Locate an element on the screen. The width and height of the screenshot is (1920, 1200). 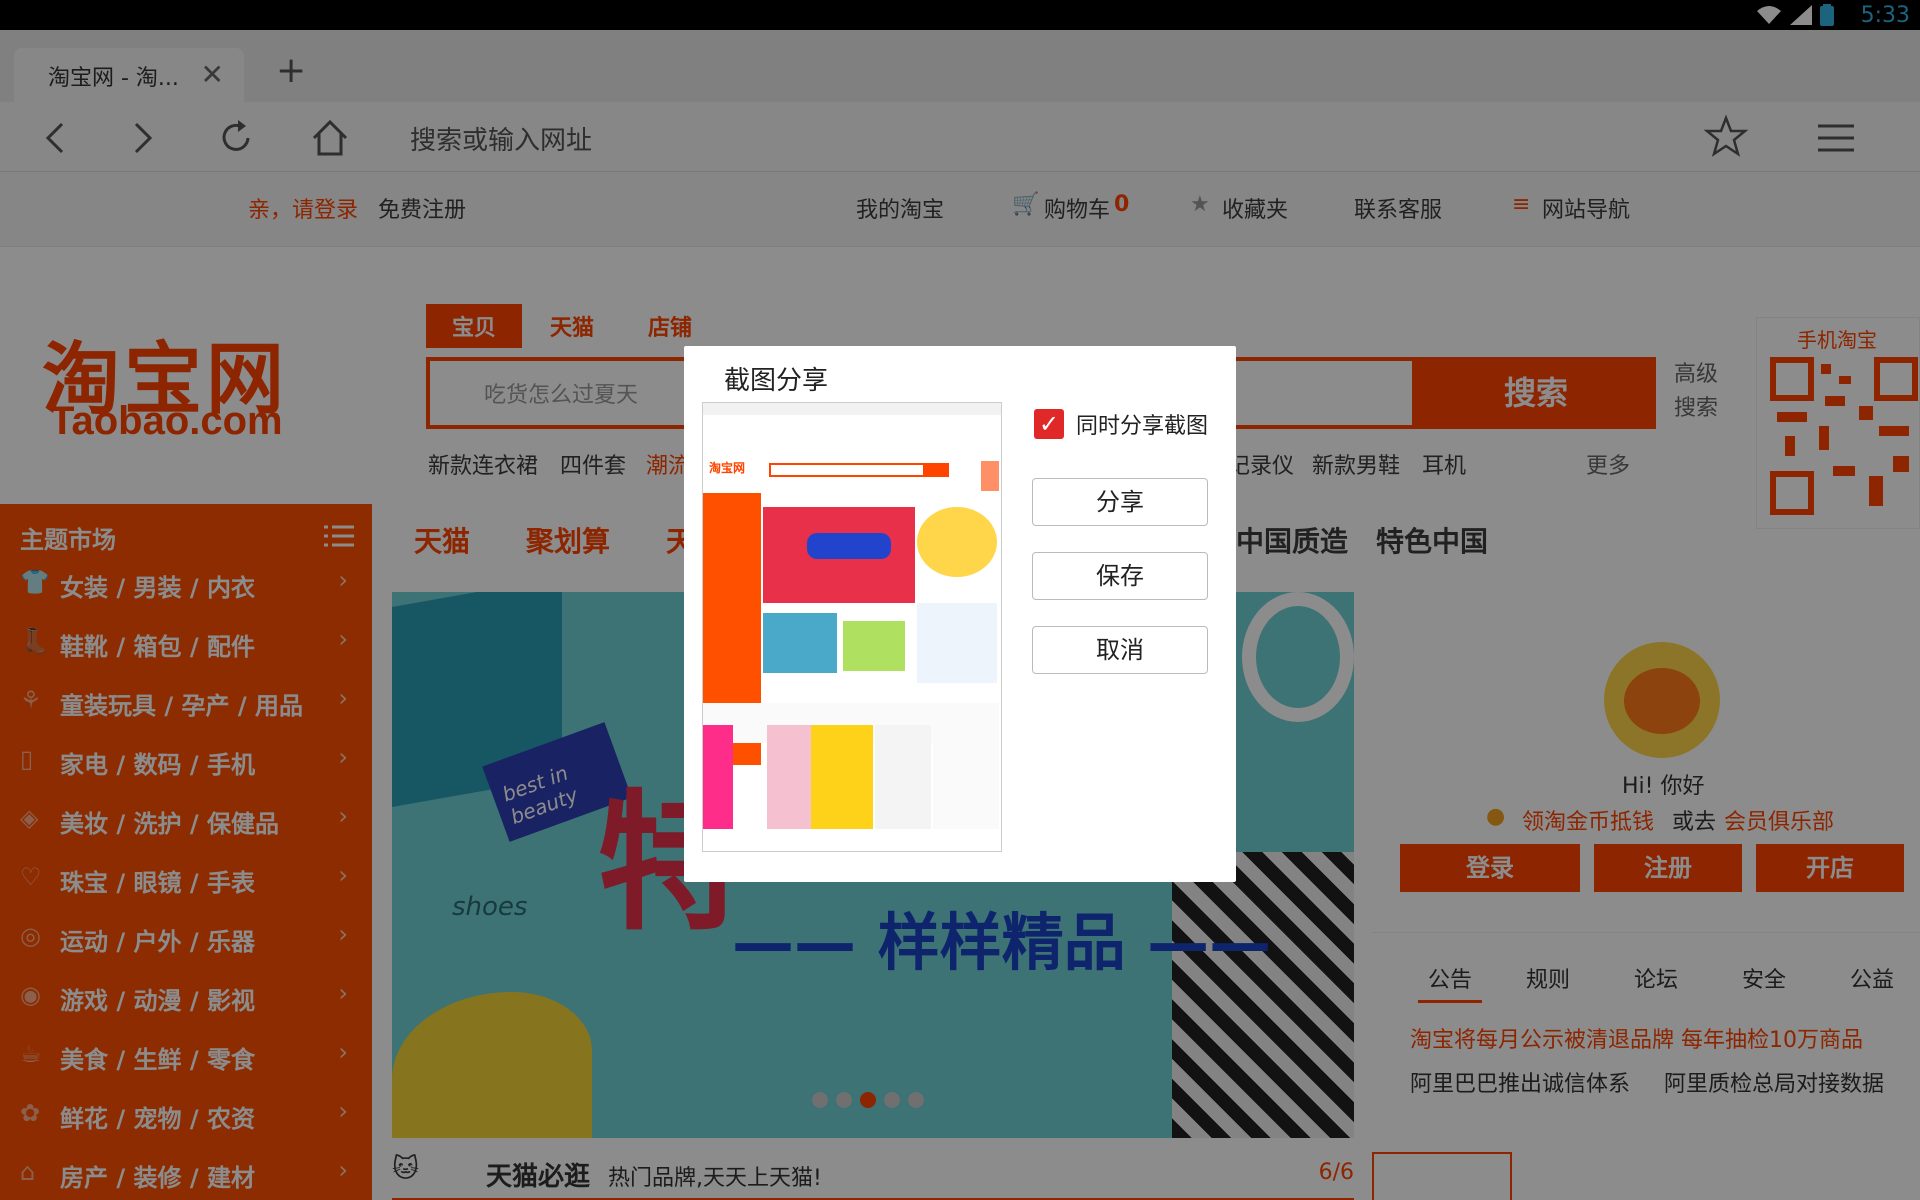
share-screenshot-label: 同时分享截图 is located at coordinates (1142, 426).